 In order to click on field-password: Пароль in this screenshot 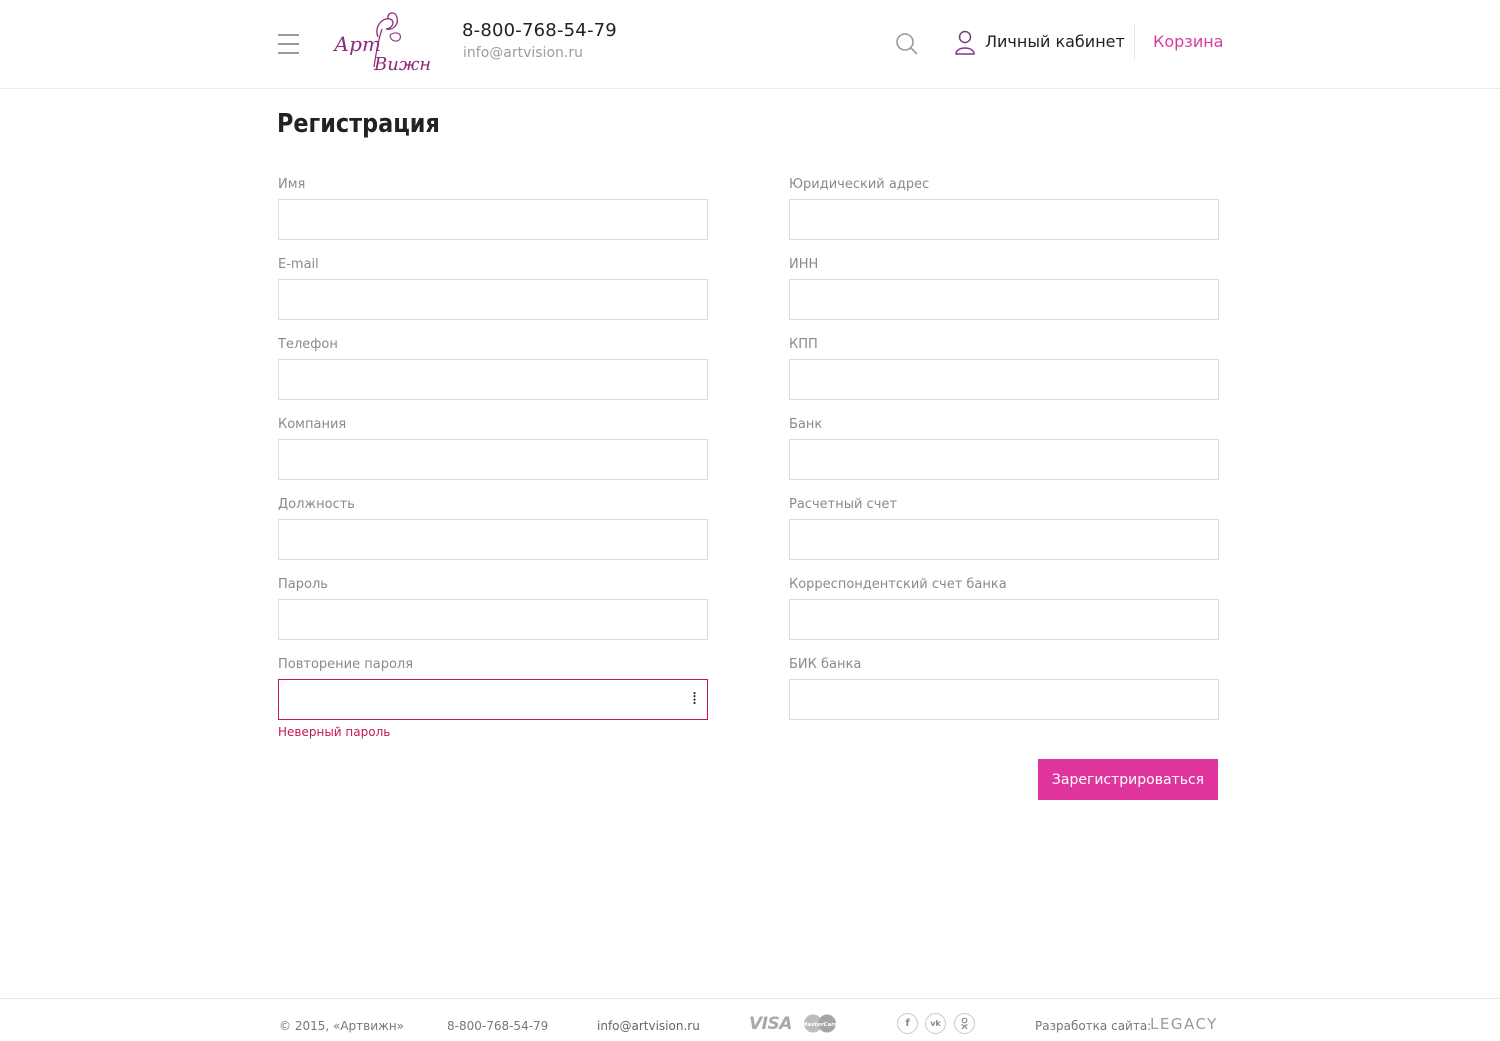, I will do `click(493, 608)`.